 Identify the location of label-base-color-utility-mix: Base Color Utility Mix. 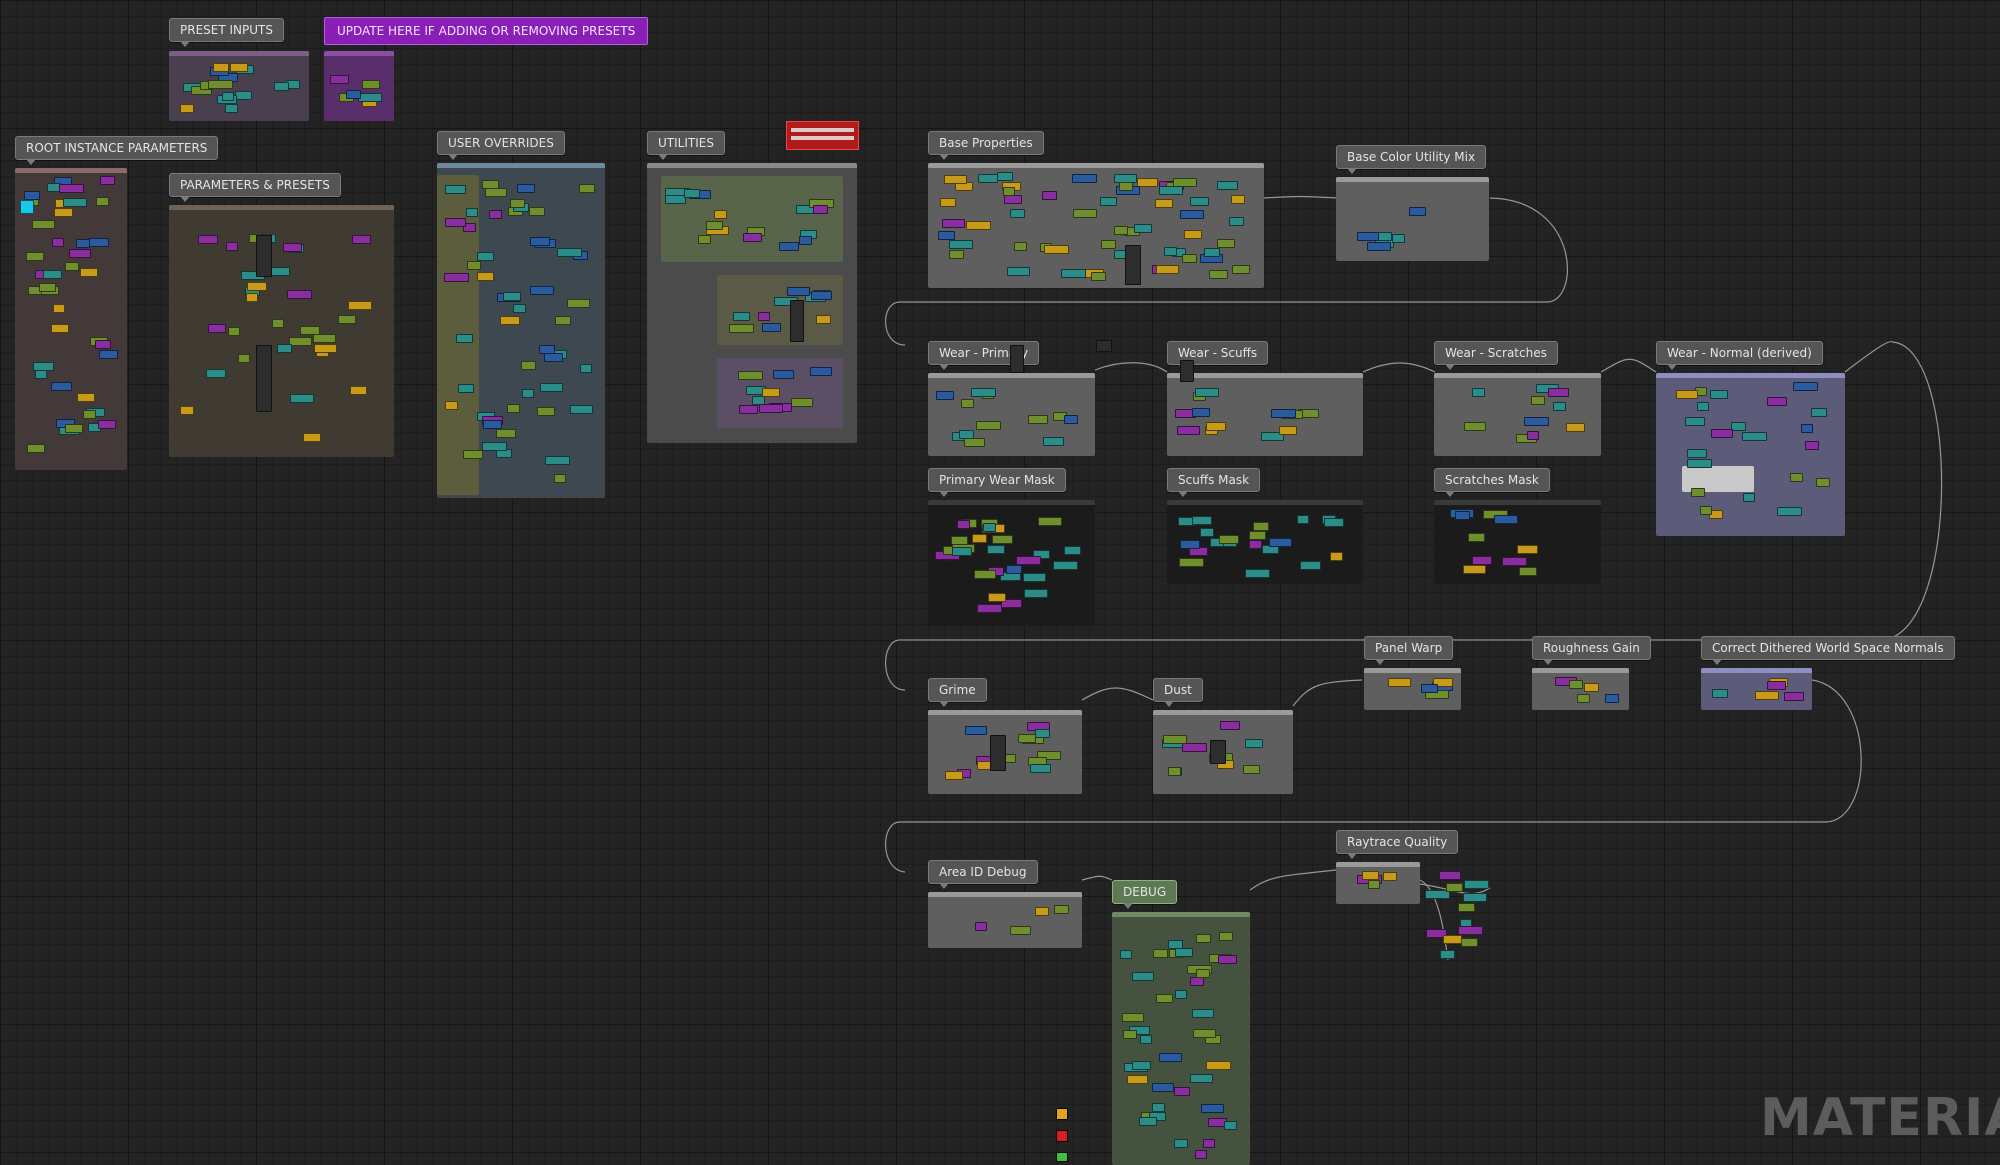
(1411, 159).